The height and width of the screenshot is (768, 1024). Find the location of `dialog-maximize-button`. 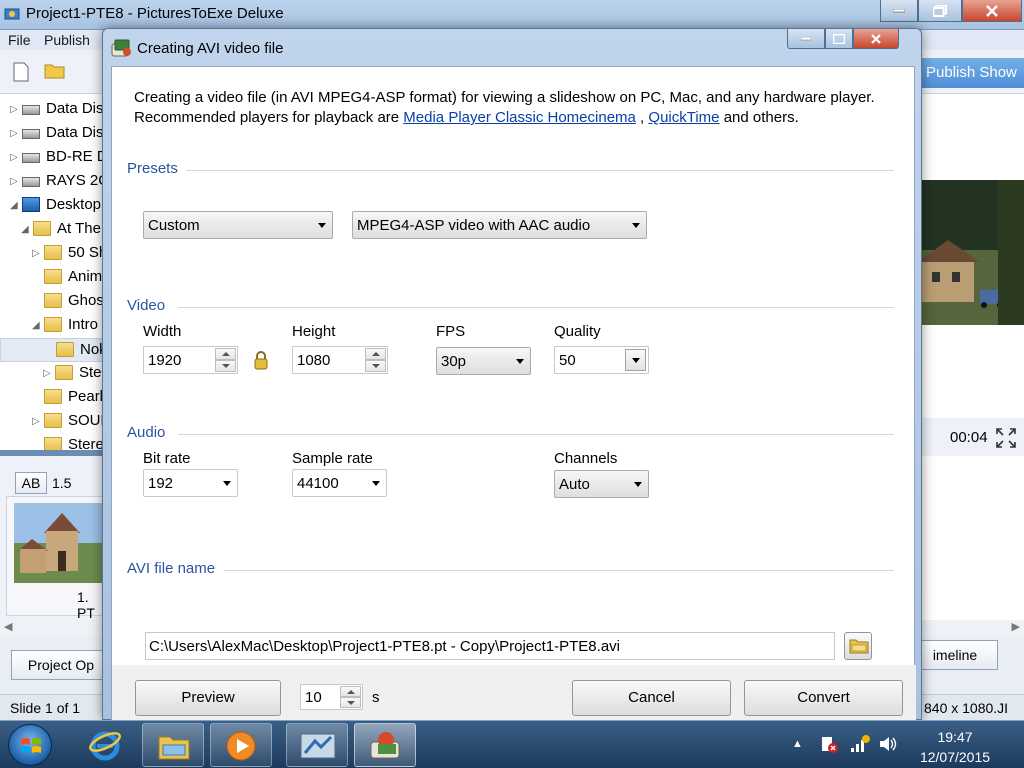

dialog-maximize-button is located at coordinates (839, 39).